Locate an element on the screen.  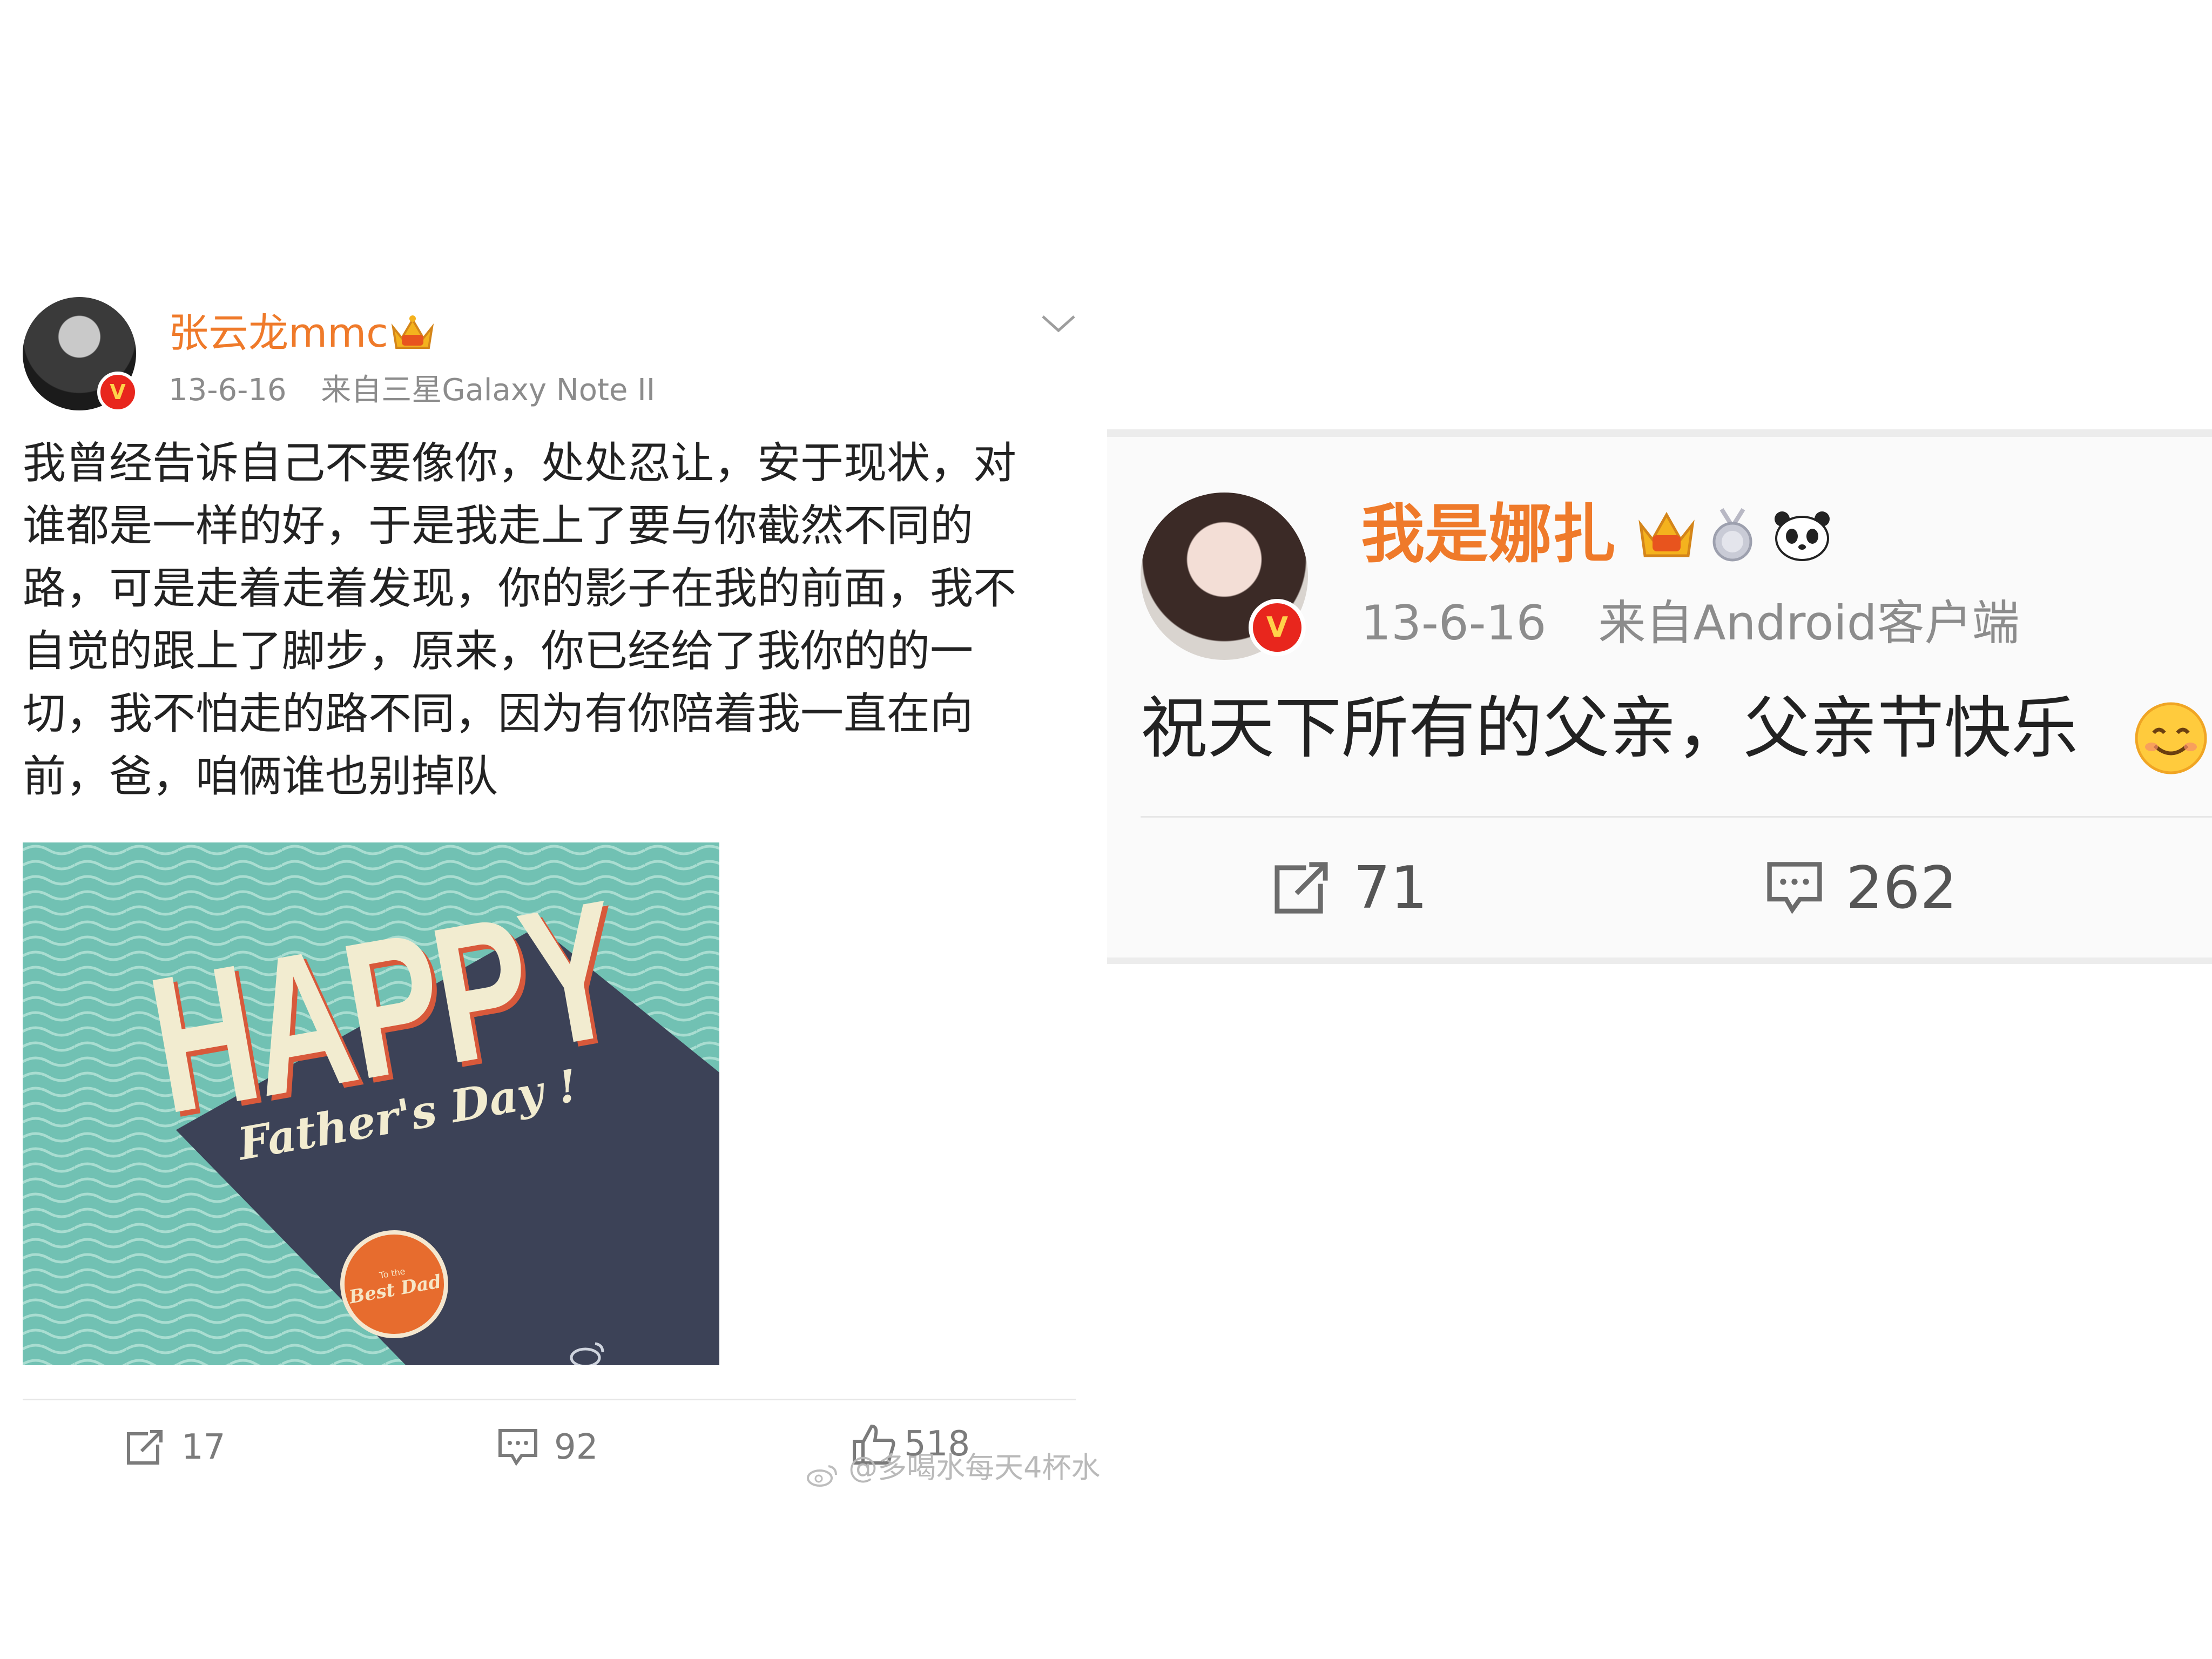
post-text-line: 自觉的跟上了脚步，原来，你已经给了我你的的一 is located at coordinates (498, 651).